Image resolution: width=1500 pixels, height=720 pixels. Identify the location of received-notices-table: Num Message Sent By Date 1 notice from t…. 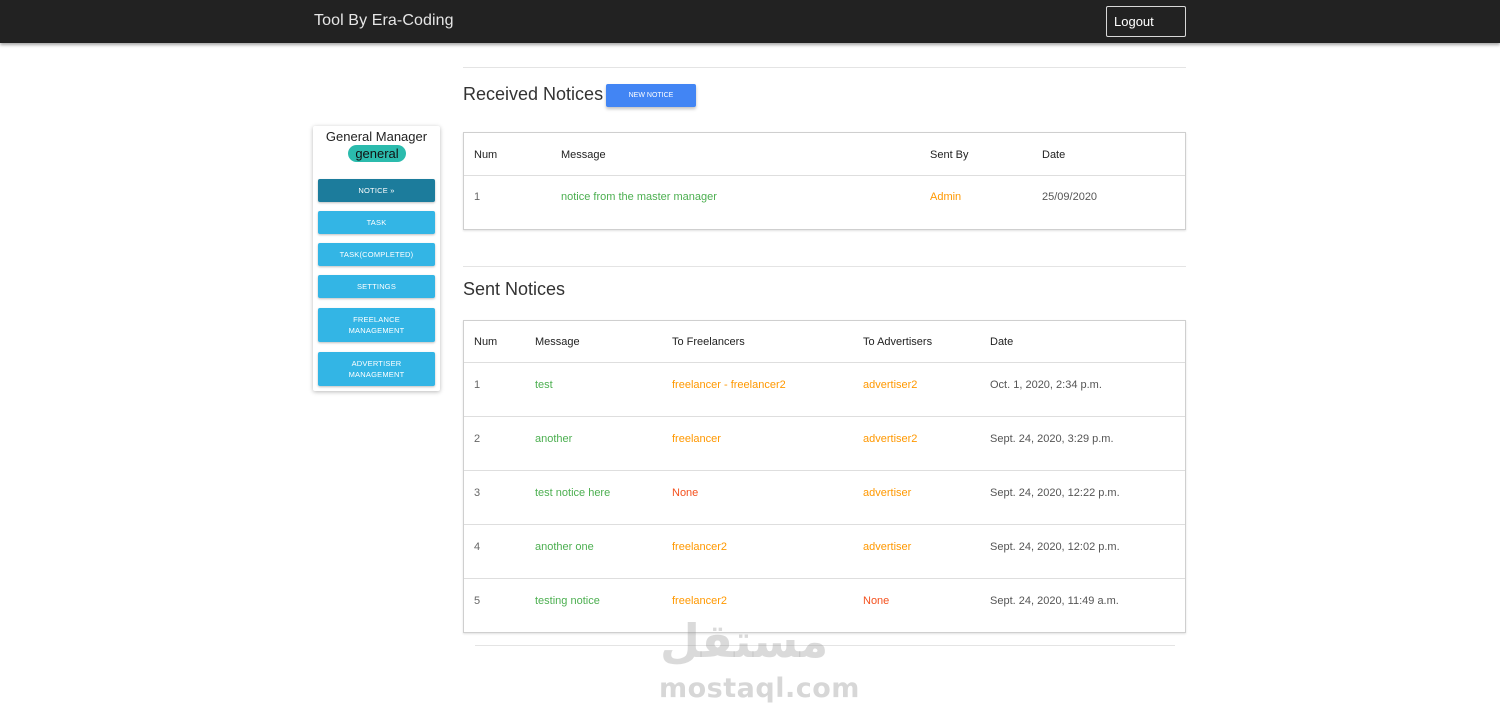
(824, 181).